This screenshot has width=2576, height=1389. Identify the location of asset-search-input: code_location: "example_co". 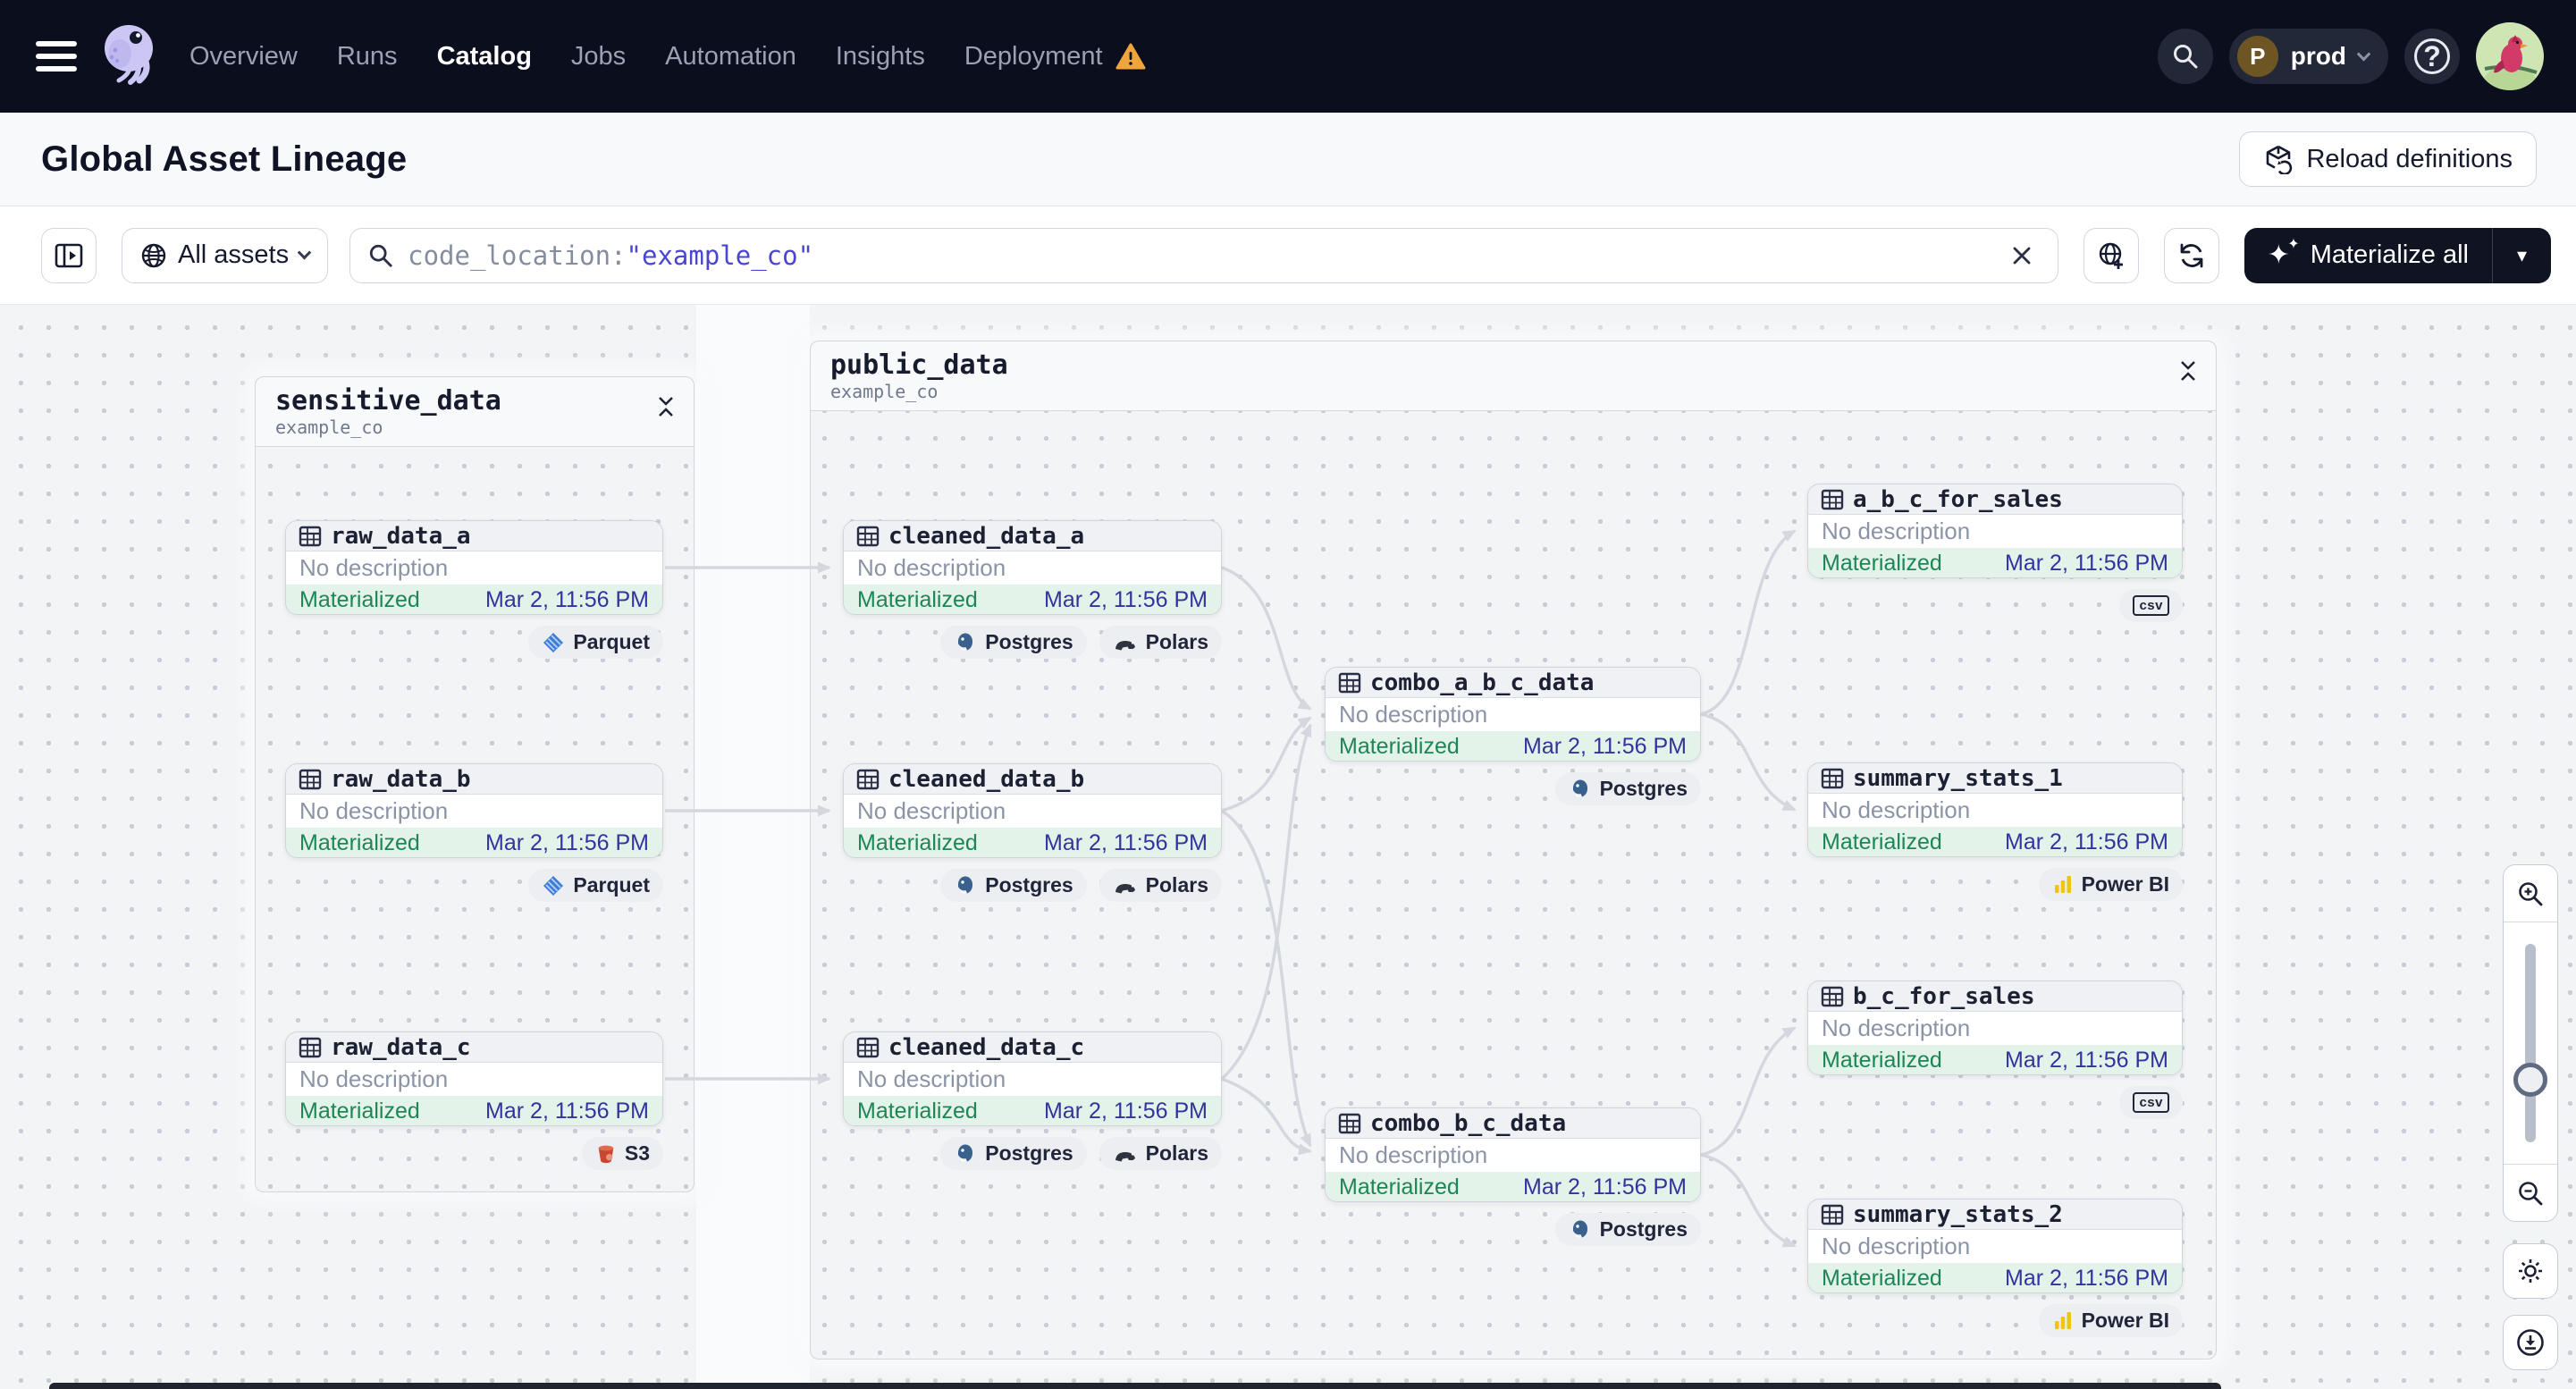
(1204, 255).